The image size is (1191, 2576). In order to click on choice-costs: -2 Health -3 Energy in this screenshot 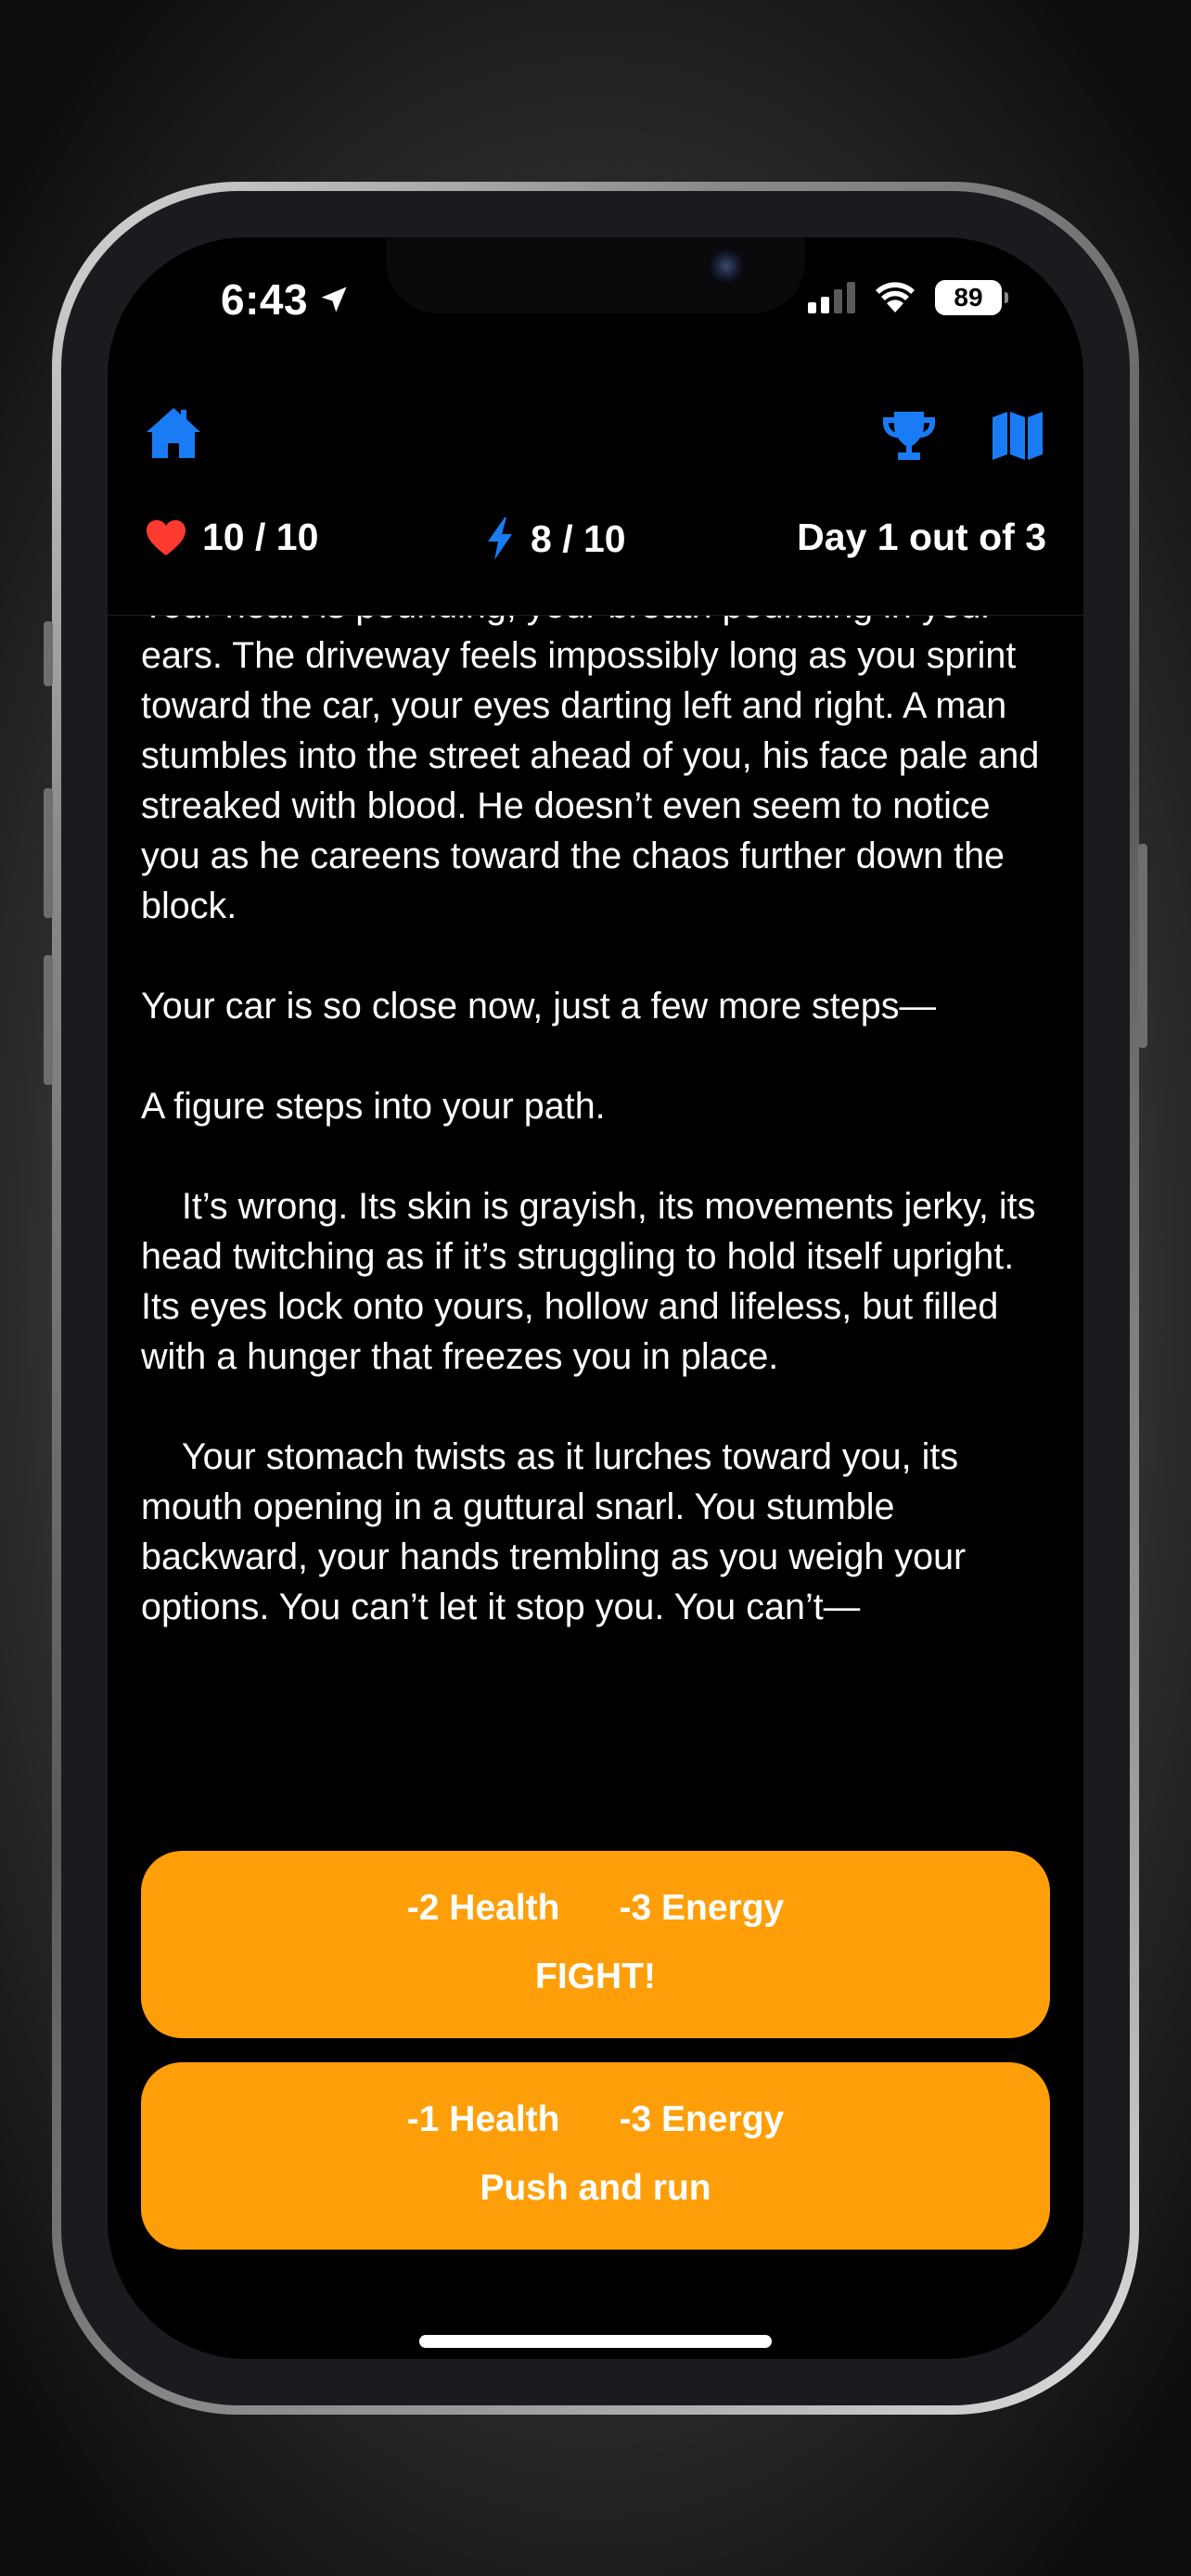, I will do `click(595, 1909)`.